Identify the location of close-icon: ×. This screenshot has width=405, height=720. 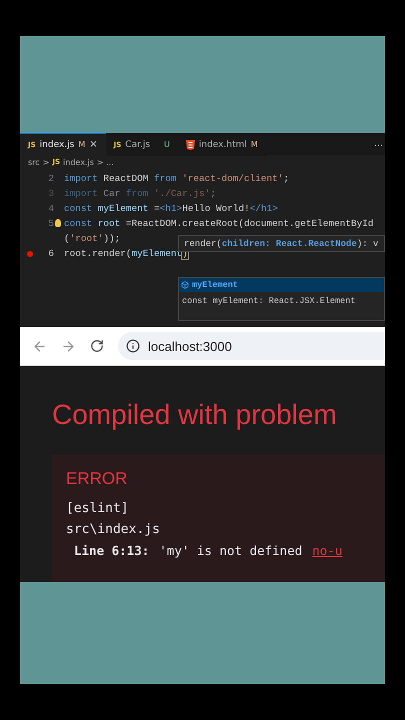
(93, 144).